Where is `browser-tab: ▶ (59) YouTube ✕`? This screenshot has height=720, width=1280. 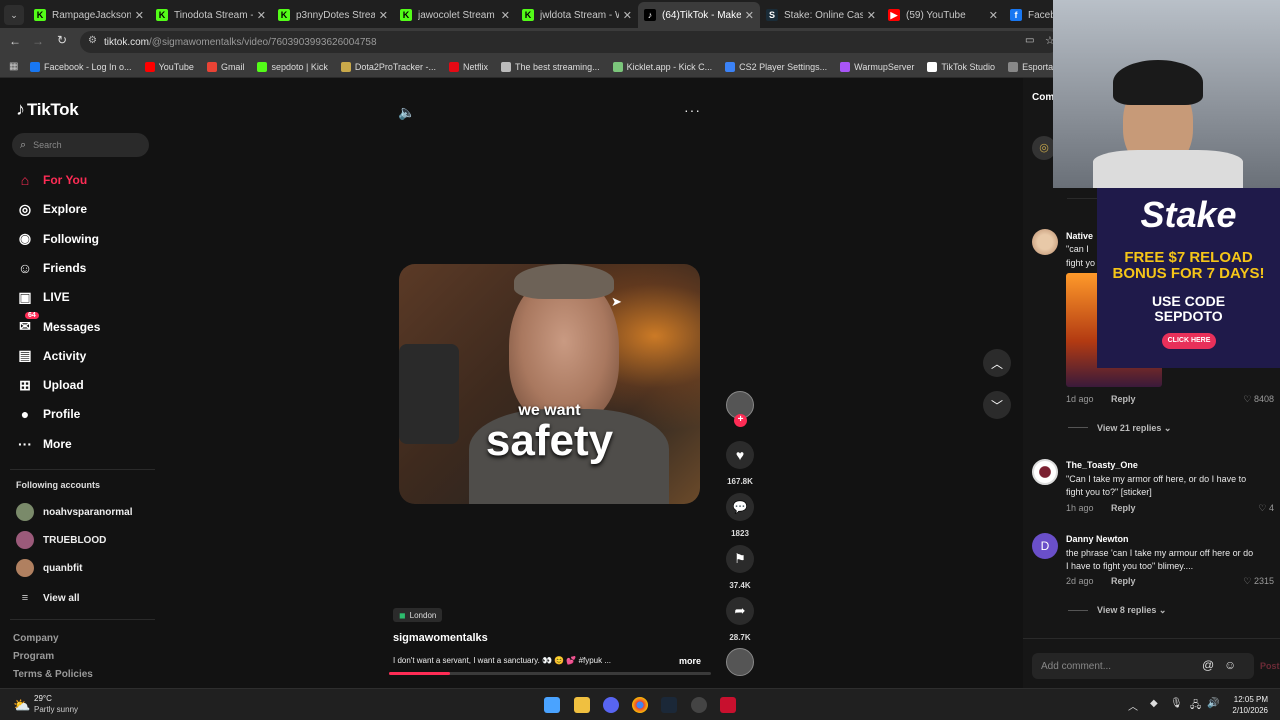
browser-tab: ▶ (59) YouTube ✕ is located at coordinates (943, 15).